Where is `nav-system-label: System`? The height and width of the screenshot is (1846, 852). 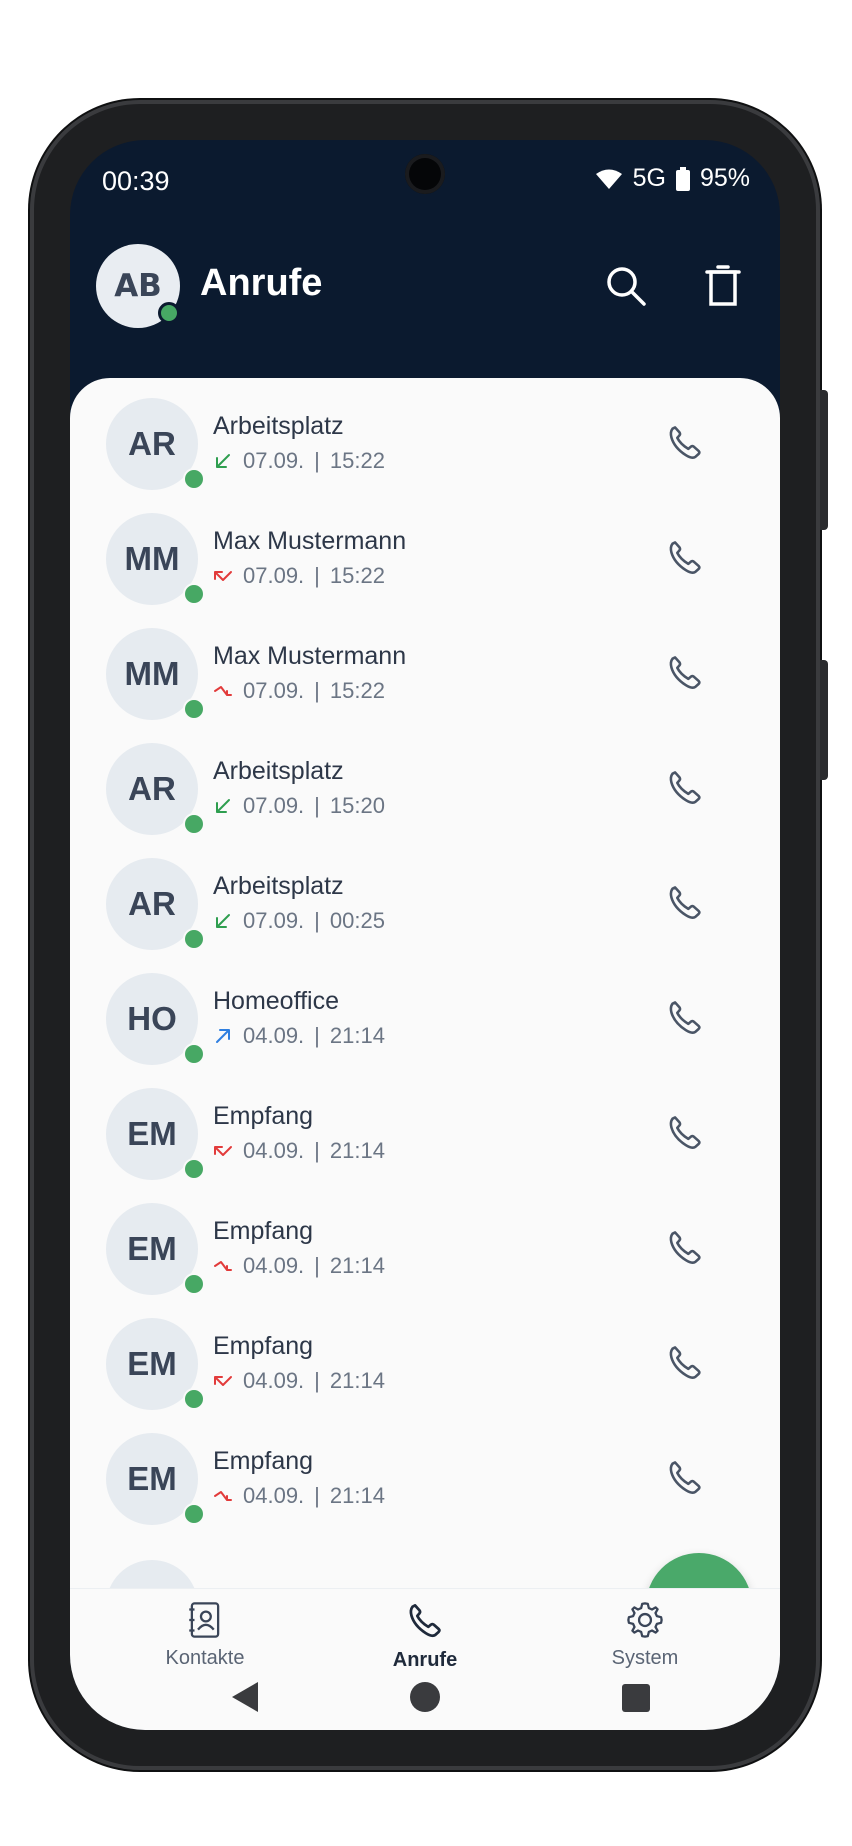 nav-system-label: System is located at coordinates (645, 1658).